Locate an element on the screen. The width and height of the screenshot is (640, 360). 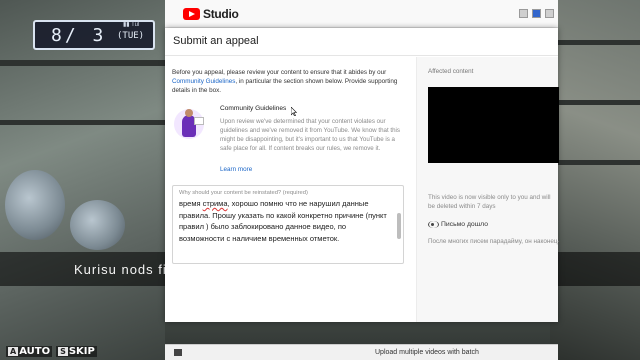
auto-key: A is located at coordinates (13, 351).